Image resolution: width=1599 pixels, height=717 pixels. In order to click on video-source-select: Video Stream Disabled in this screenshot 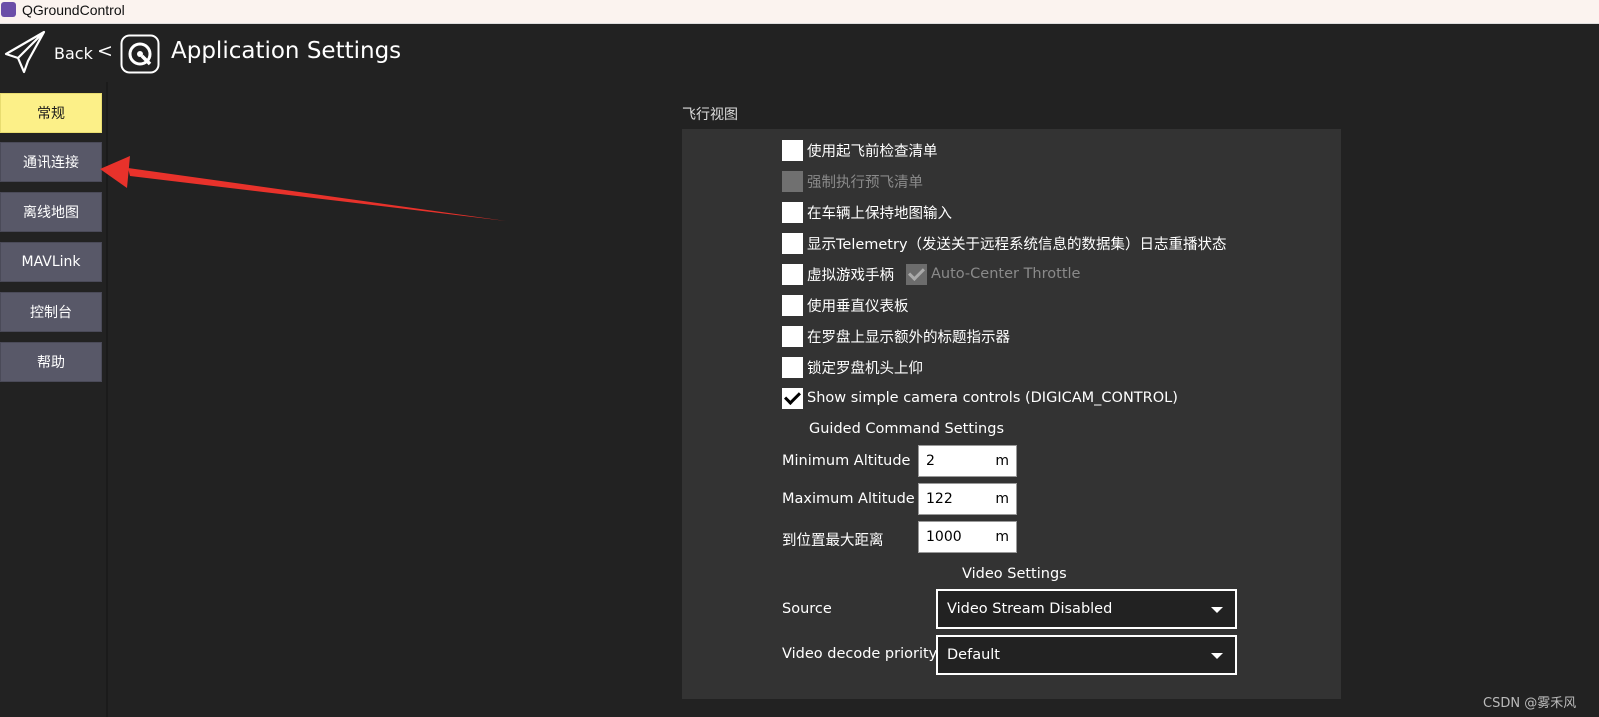, I will do `click(1086, 609)`.